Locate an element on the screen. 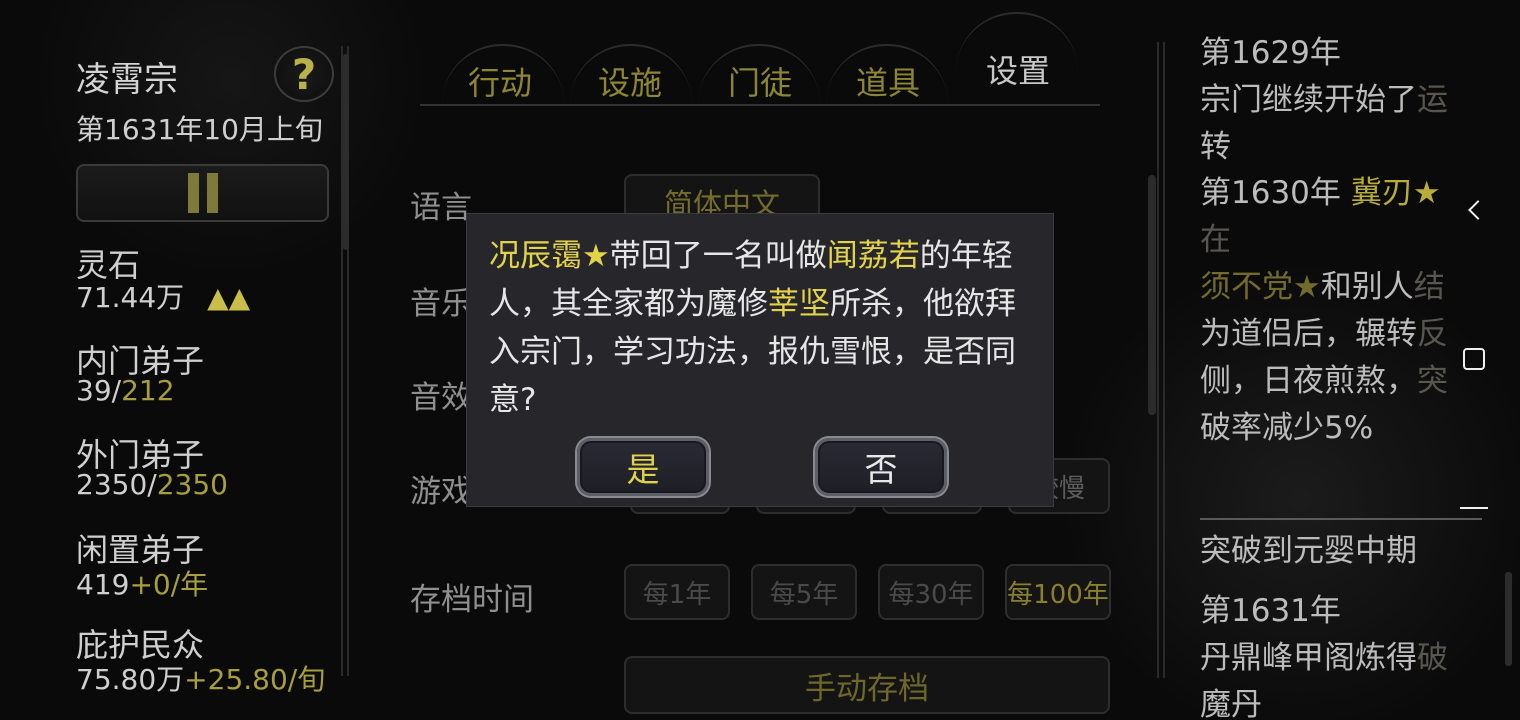  log-scrollbar is located at coordinates (1508, 619).